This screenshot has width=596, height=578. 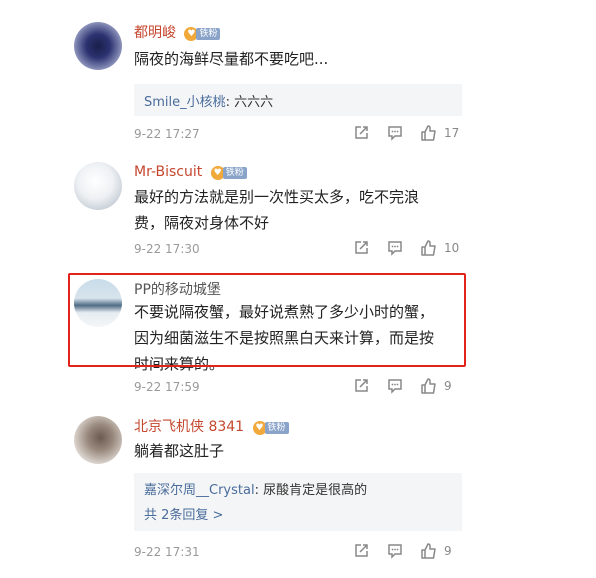 What do you see at coordinates (167, 552) in the screenshot?
I see `timestamp: 9-22 17:31` at bounding box center [167, 552].